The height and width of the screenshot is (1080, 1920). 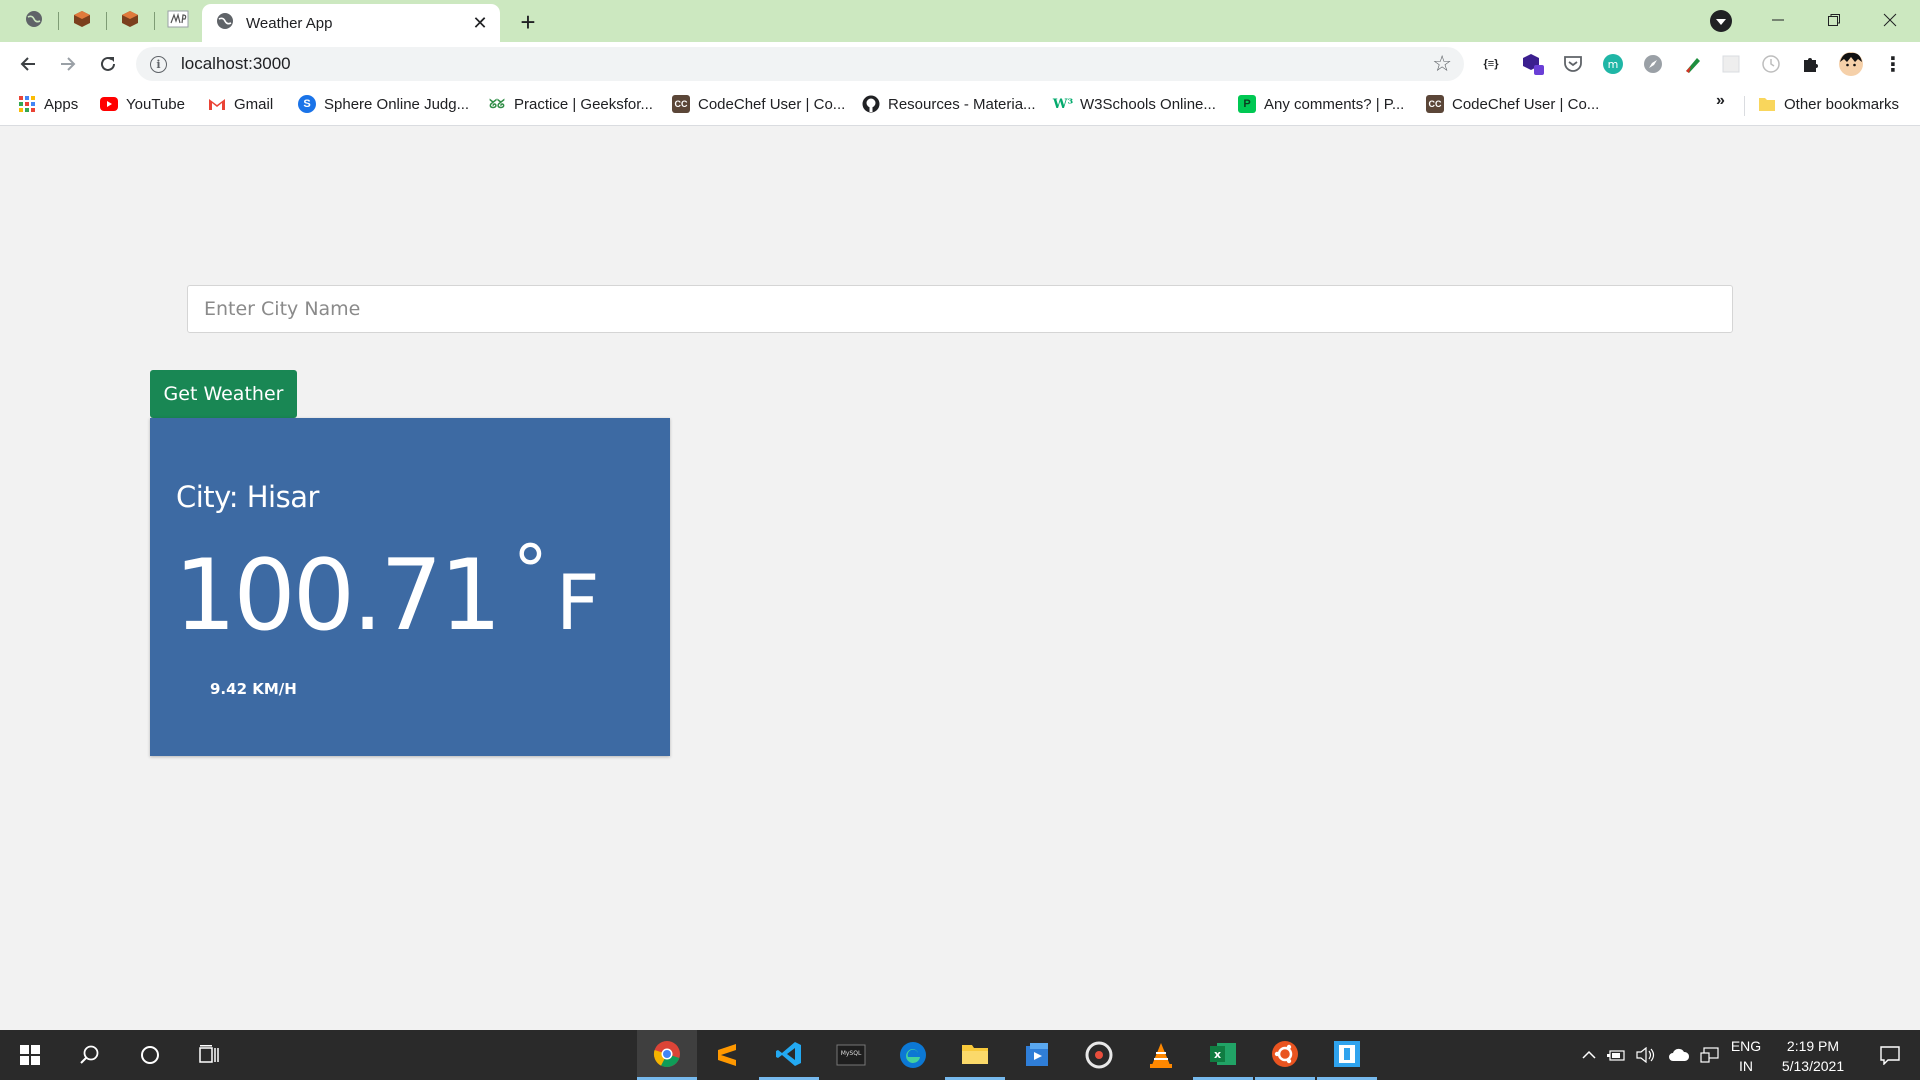 I want to click on blank-extension-icon, so click(x=1731, y=64).